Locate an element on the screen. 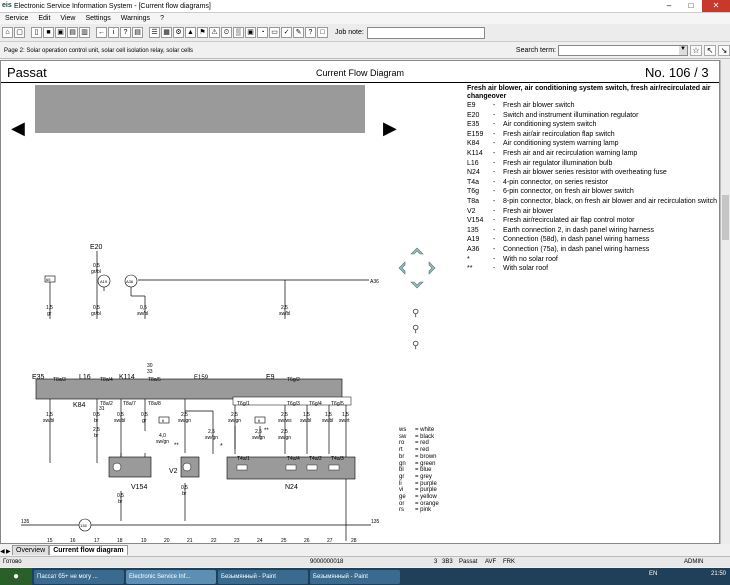 This screenshot has height=585, width=730. chevron-down-icon: ▼ is located at coordinates (683, 50).